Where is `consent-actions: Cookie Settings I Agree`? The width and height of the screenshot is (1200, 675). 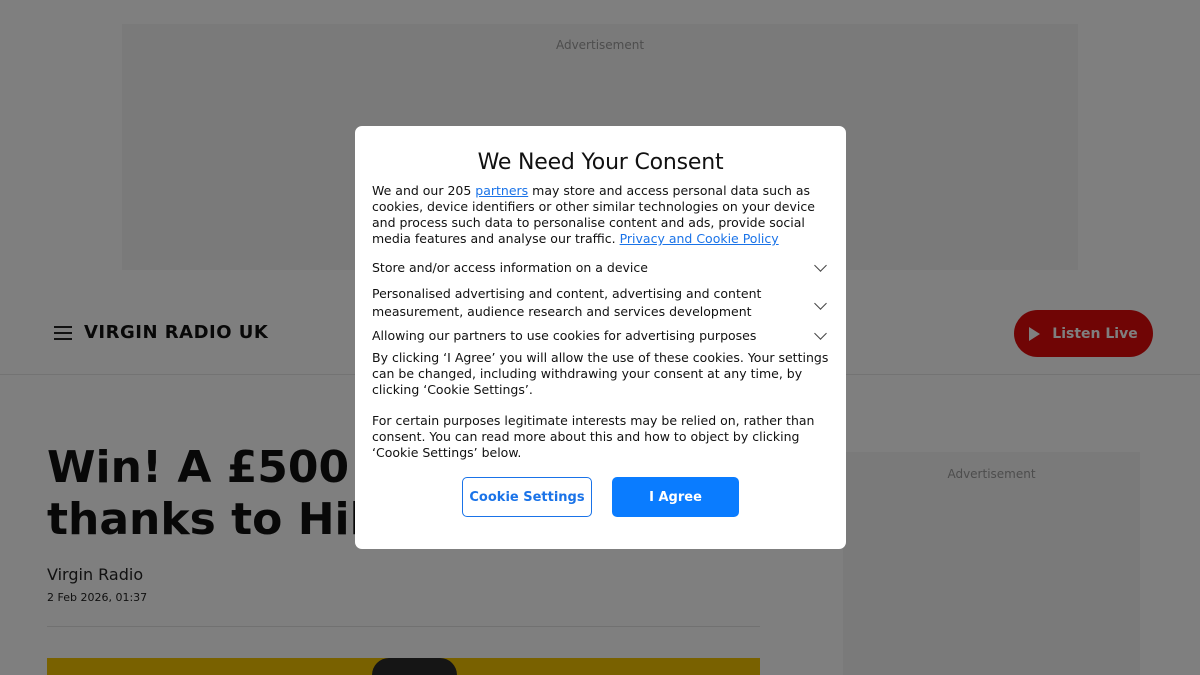 consent-actions: Cookie Settings I Agree is located at coordinates (600, 497).